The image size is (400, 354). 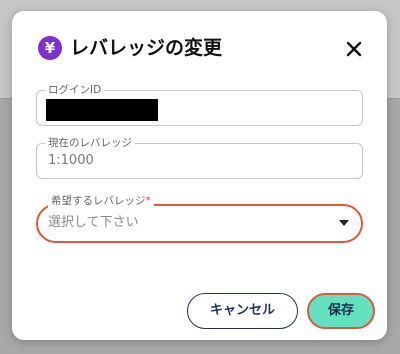 I want to click on login-id-redacted-value, so click(x=102, y=110).